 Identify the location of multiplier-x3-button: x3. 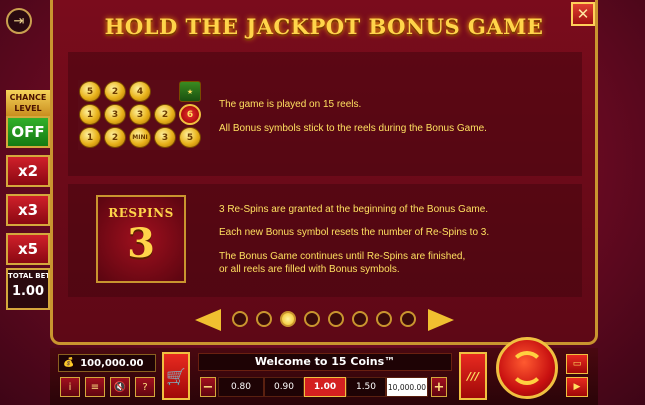
(28, 210).